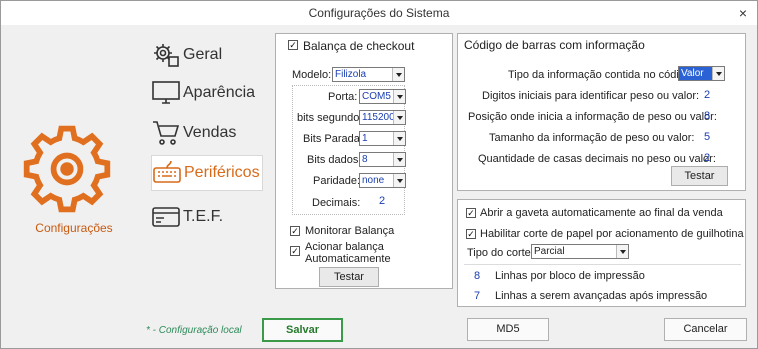 This screenshot has width=758, height=349. Describe the element at coordinates (336, 203) in the screenshot. I see `decimais-label: Decimais:` at that location.